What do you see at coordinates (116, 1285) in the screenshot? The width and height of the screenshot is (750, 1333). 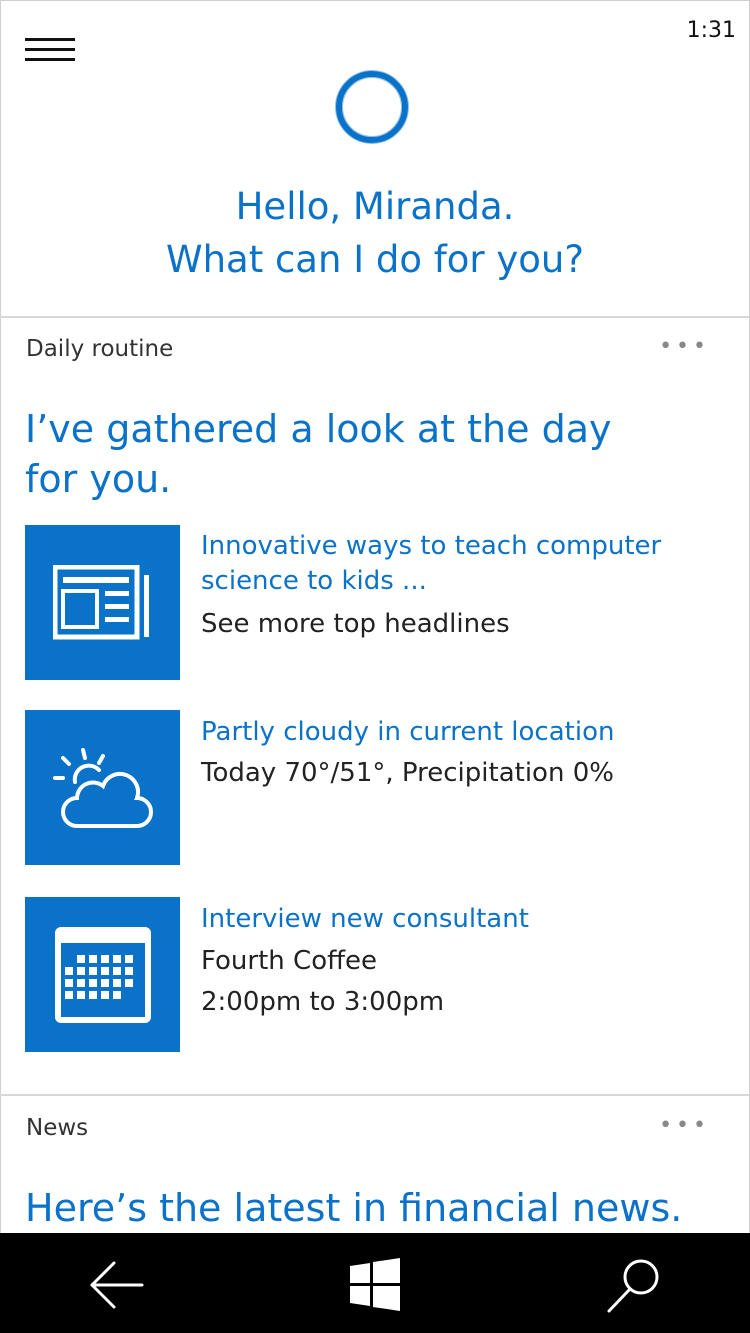 I see `back-arrow-icon` at bounding box center [116, 1285].